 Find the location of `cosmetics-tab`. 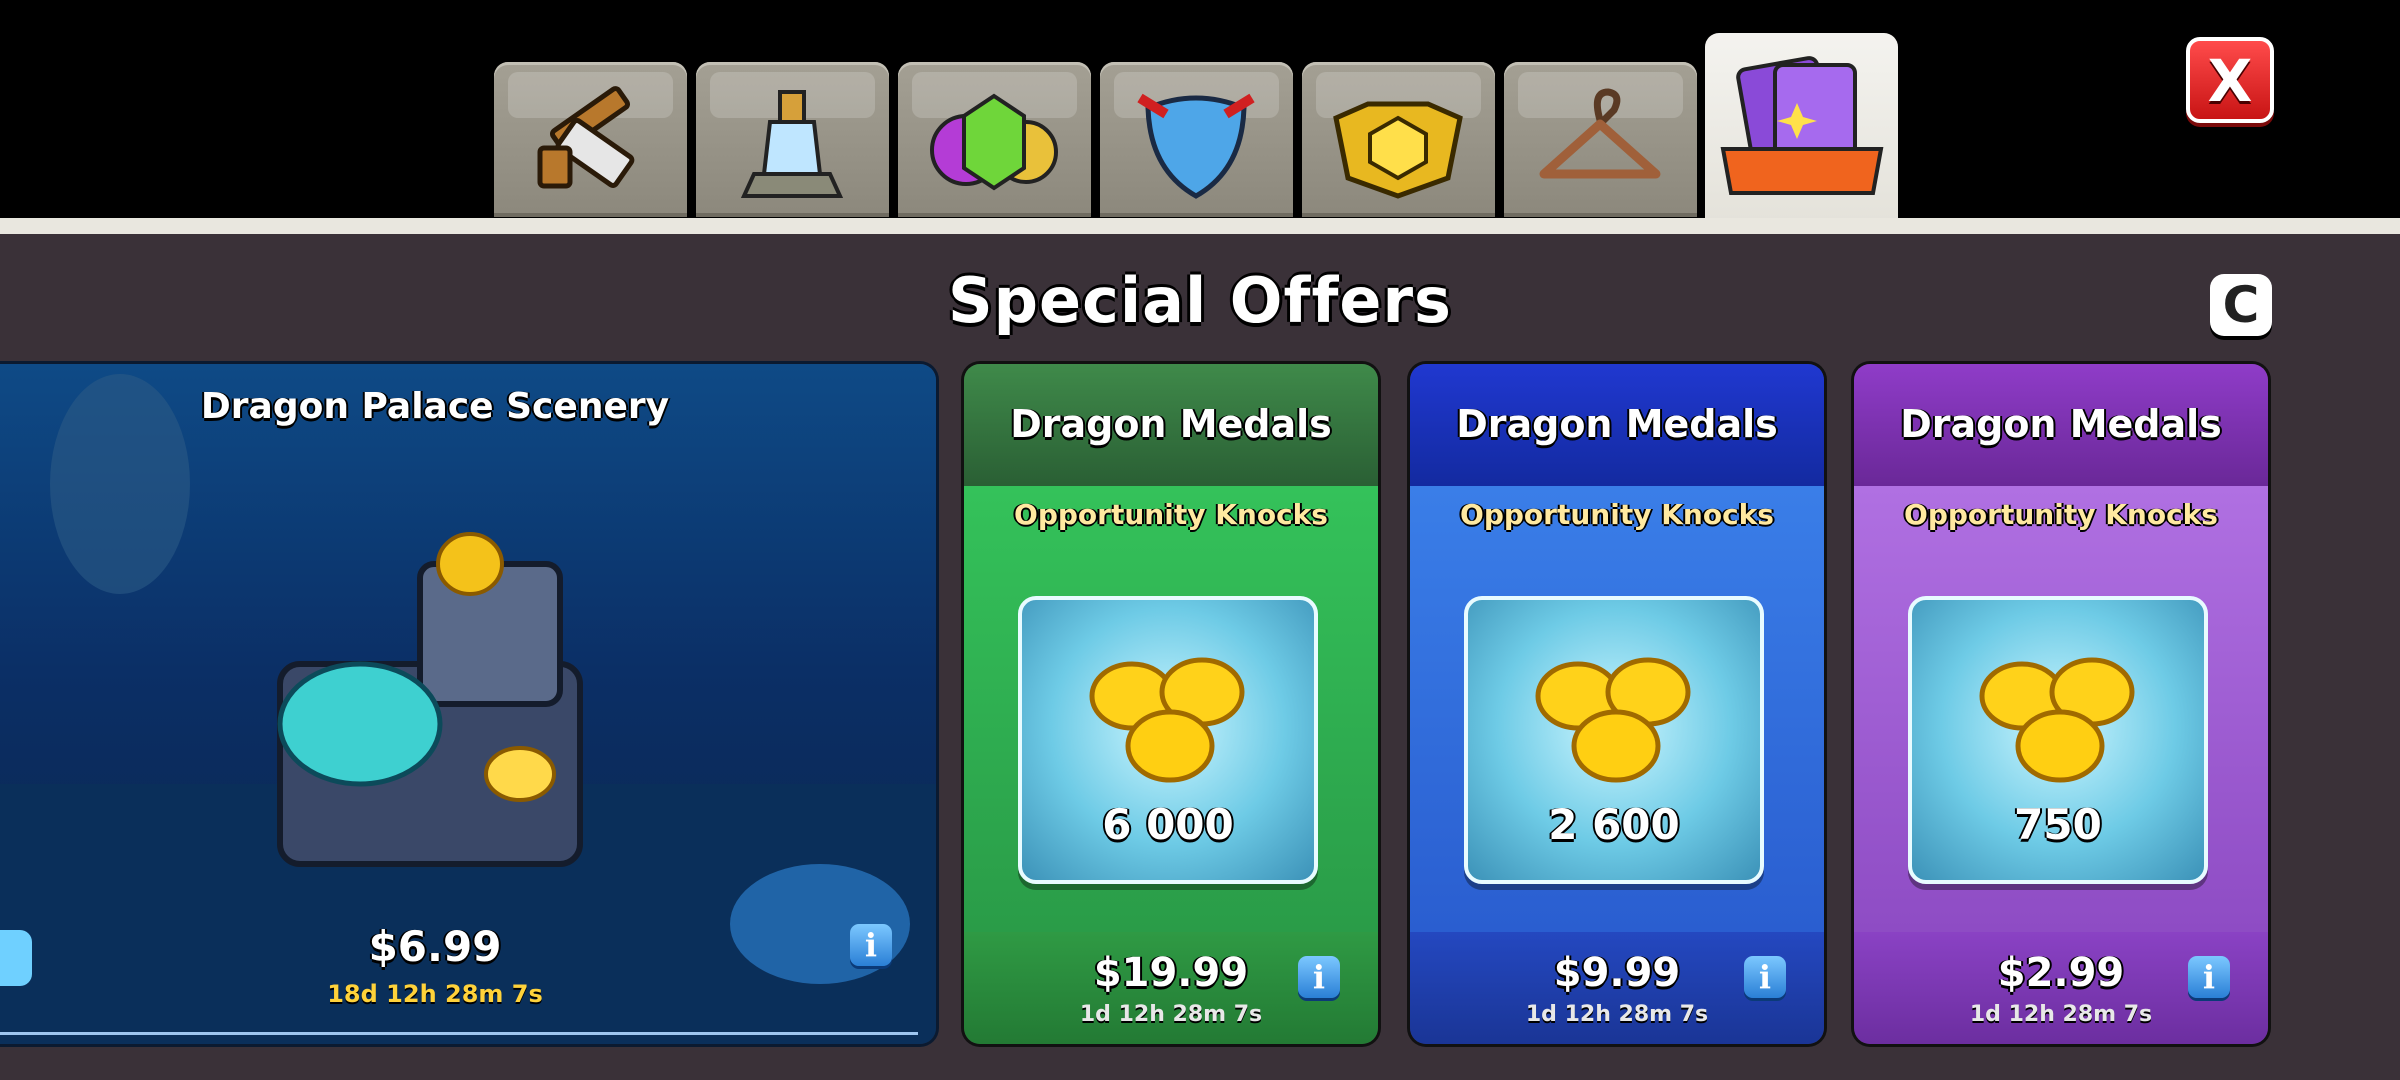

cosmetics-tab is located at coordinates (1600, 139).